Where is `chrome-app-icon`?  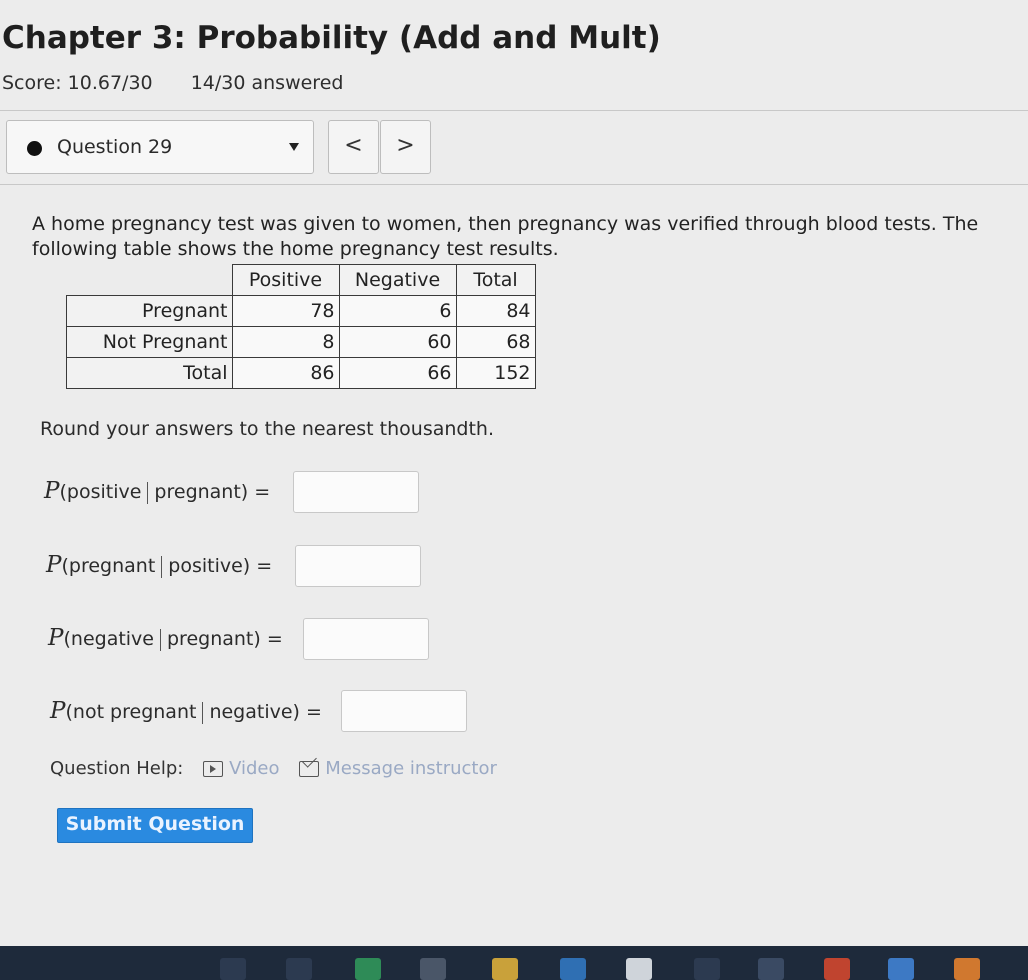
chrome-app-icon is located at coordinates (901, 969).